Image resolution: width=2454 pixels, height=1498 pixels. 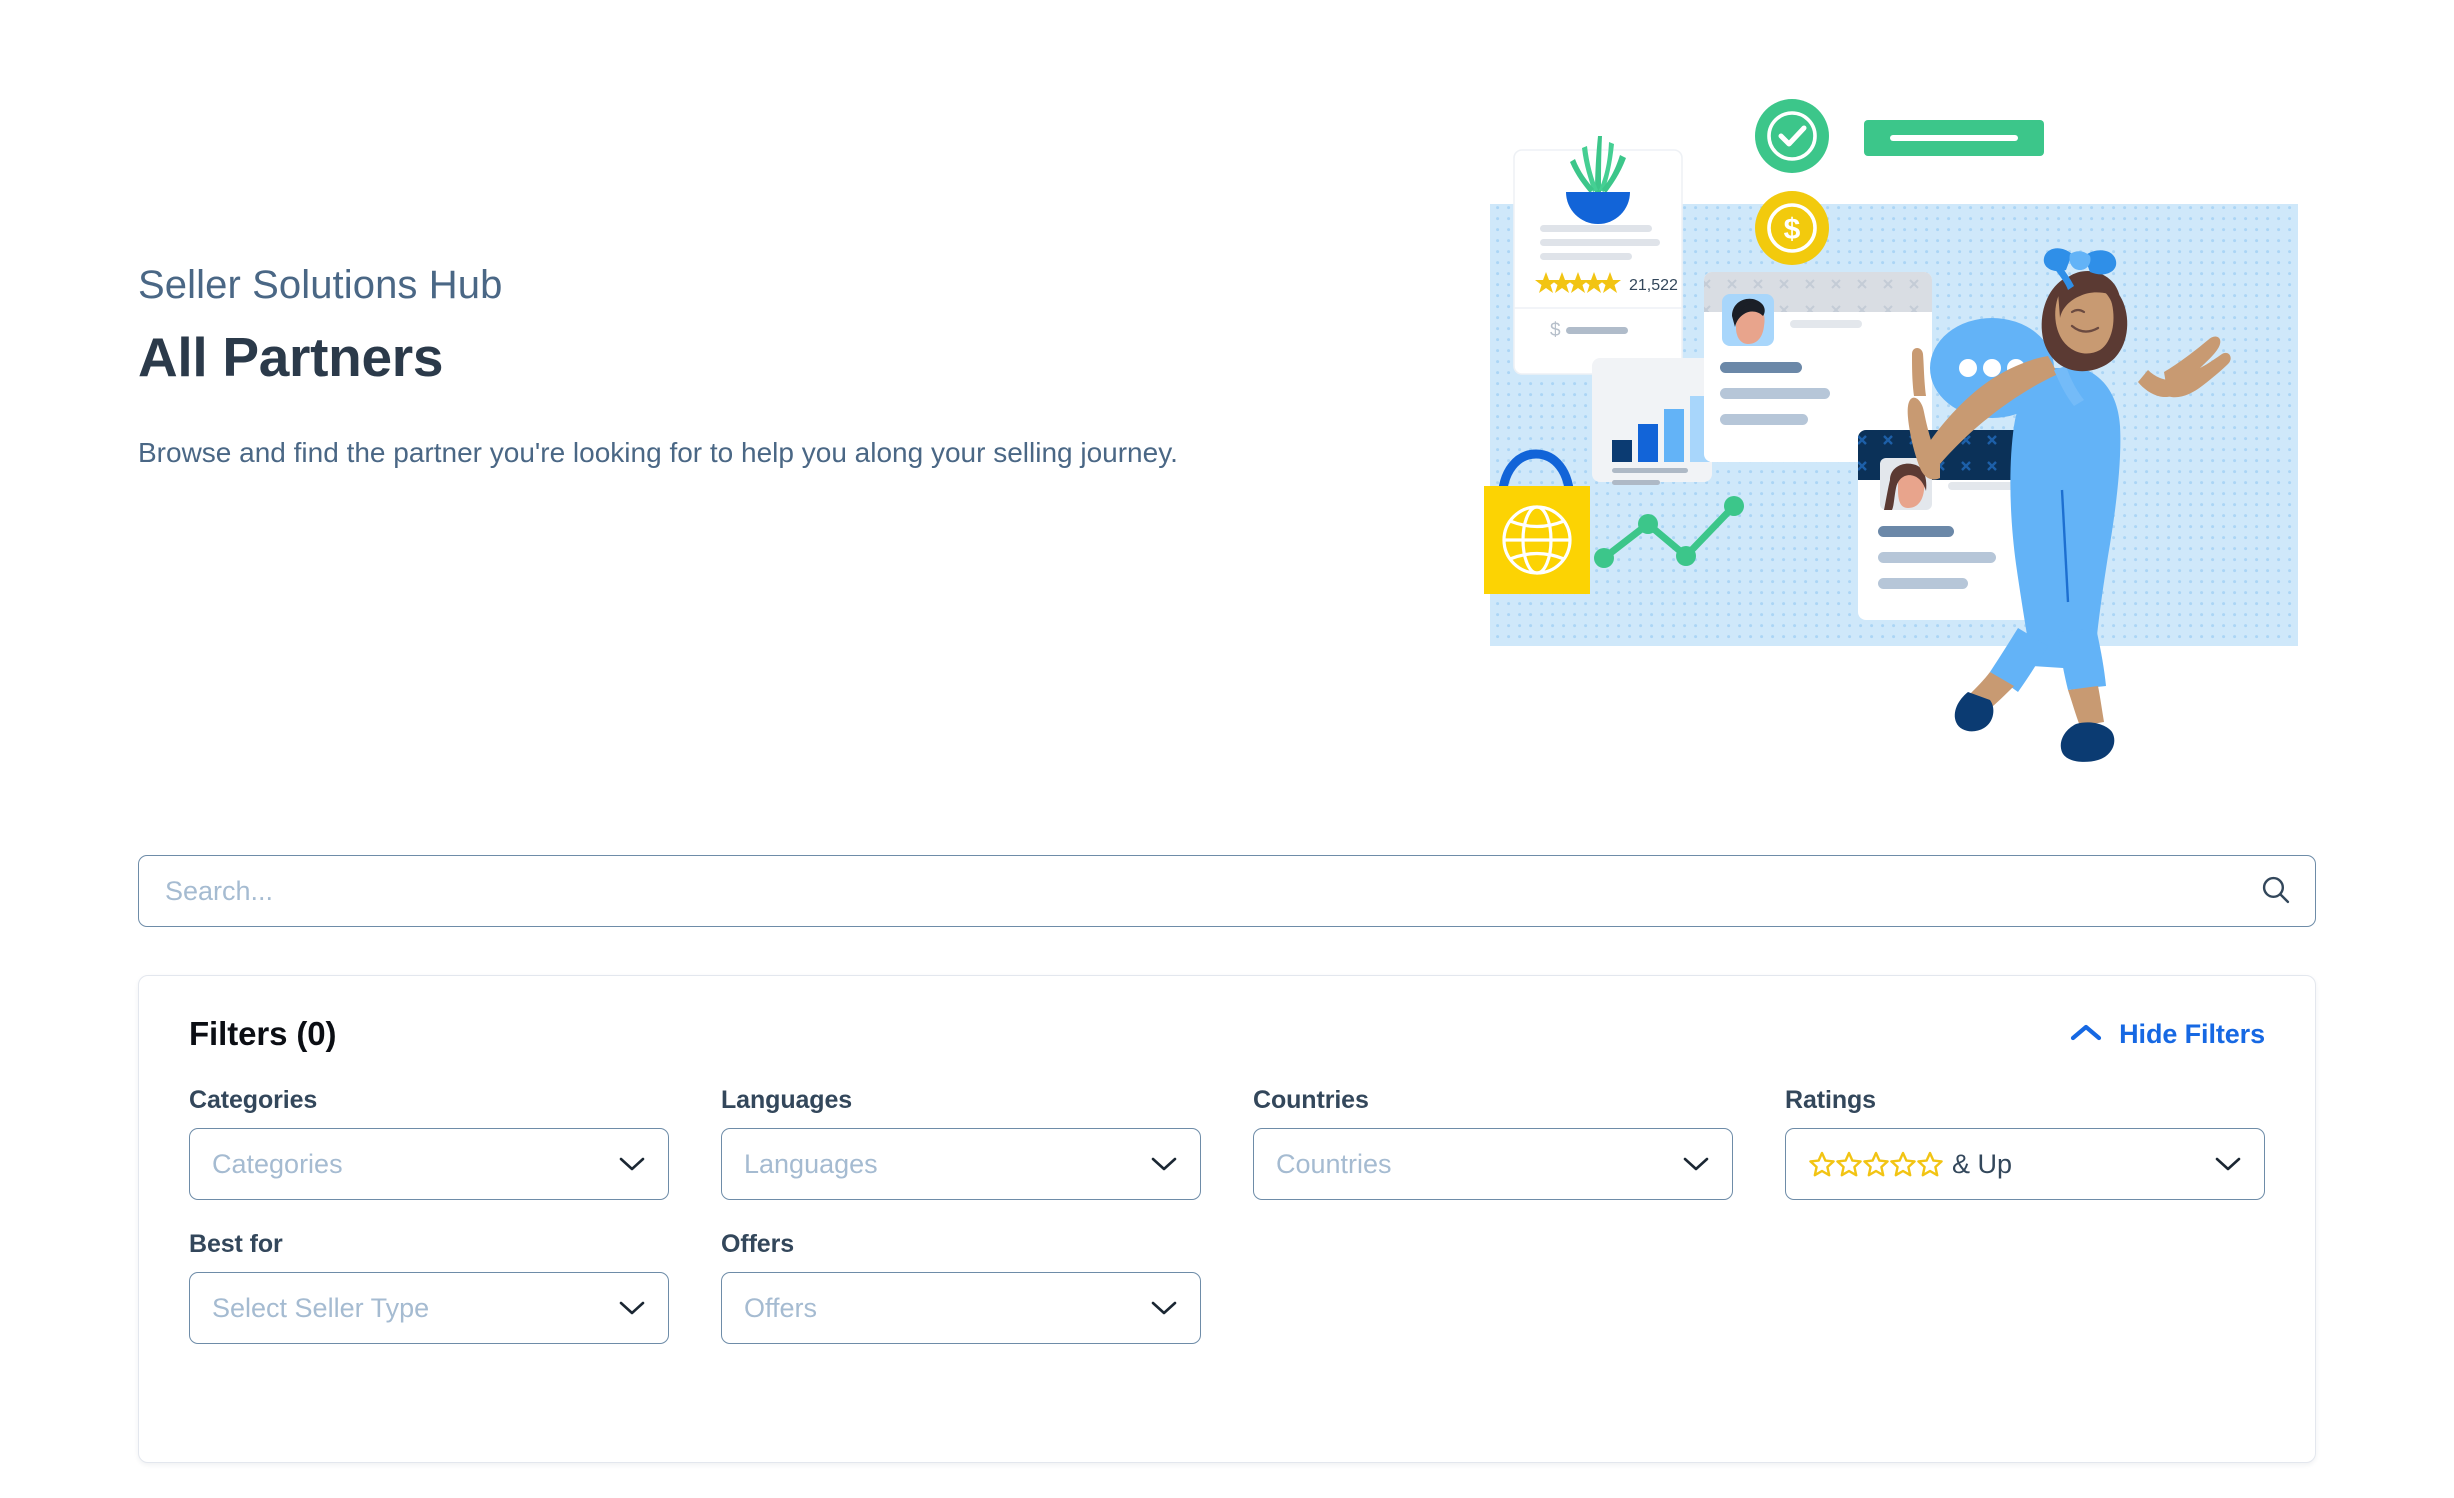 I want to click on green-pill-badge, so click(x=1954, y=138).